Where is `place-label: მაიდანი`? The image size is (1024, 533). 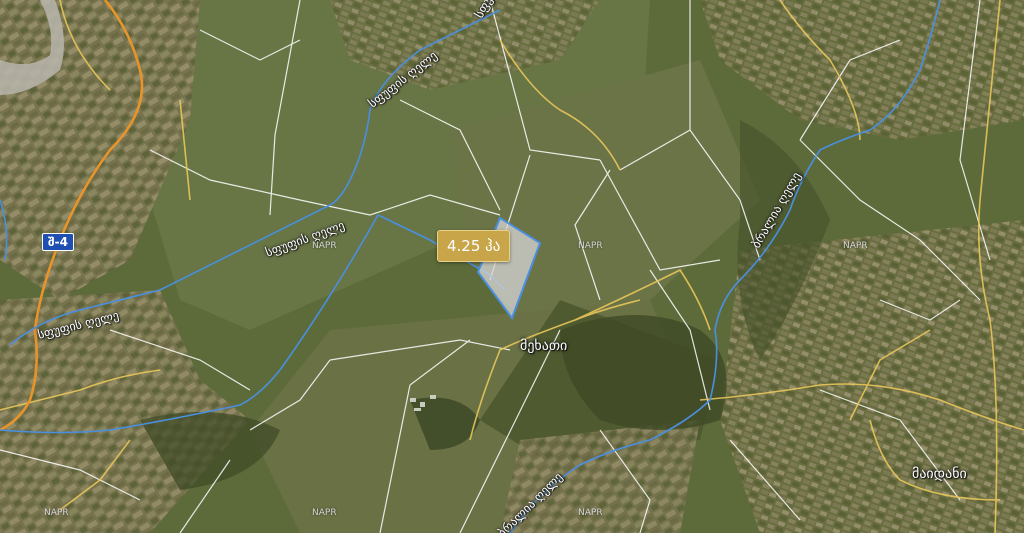 place-label: მაიდანი is located at coordinates (939, 474).